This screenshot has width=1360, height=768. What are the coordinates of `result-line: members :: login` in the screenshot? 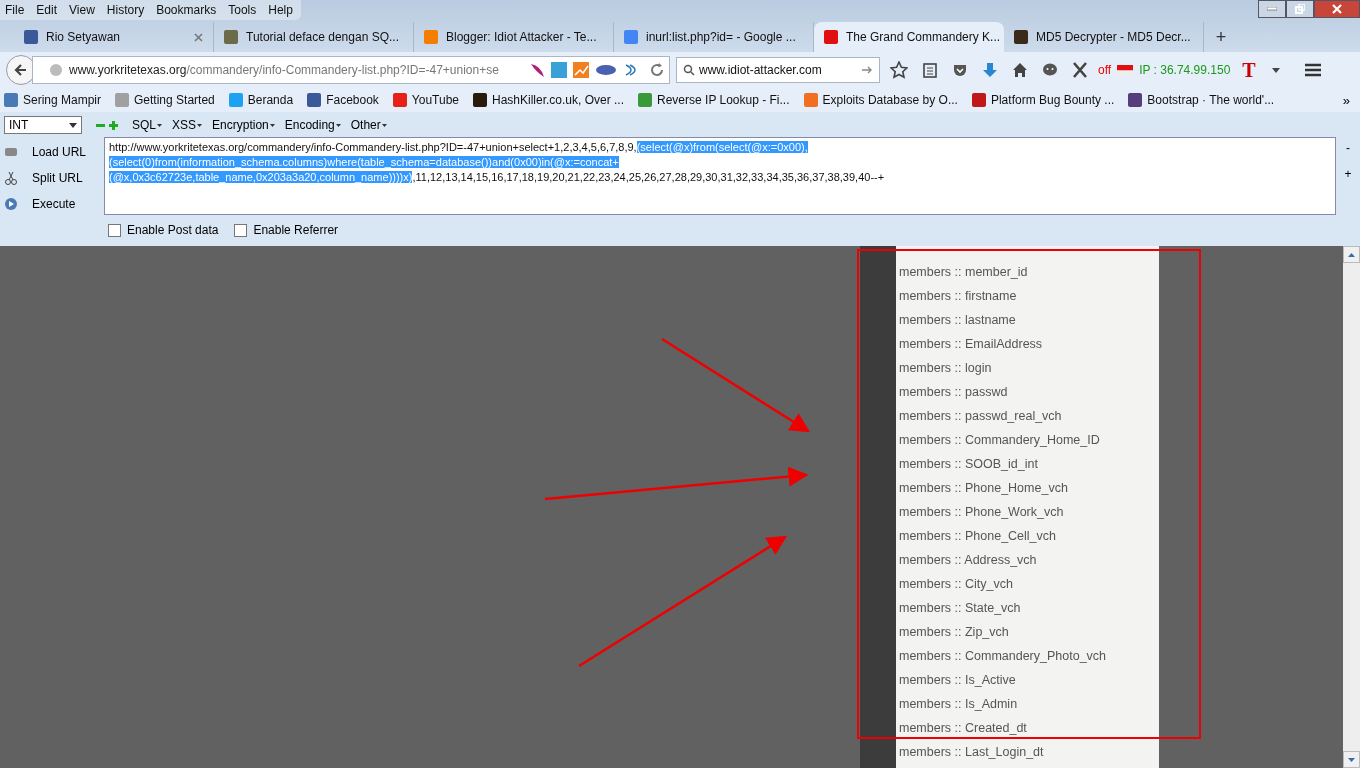 It's located at (945, 368).